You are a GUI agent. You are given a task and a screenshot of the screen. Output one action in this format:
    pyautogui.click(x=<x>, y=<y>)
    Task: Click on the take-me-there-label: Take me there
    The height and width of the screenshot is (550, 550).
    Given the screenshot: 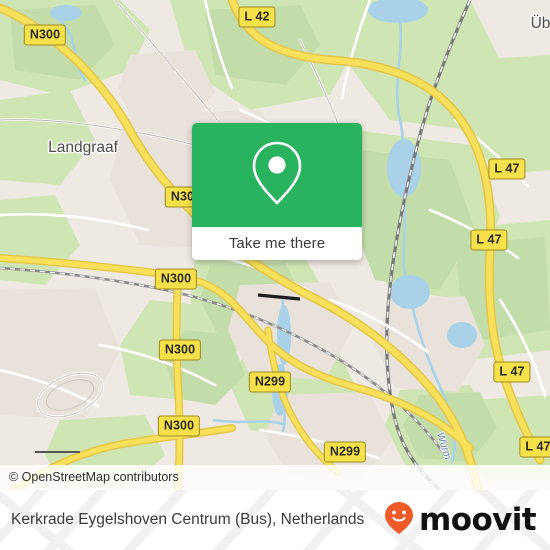 What is the action you would take?
    pyautogui.click(x=277, y=243)
    